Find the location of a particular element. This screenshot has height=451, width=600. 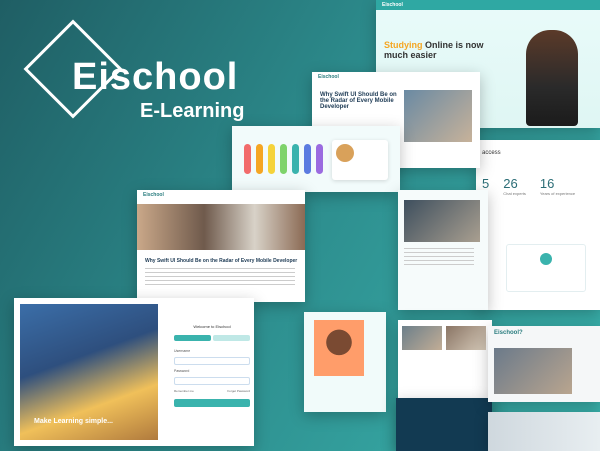

stats-heading: access is located at coordinates (491, 153).